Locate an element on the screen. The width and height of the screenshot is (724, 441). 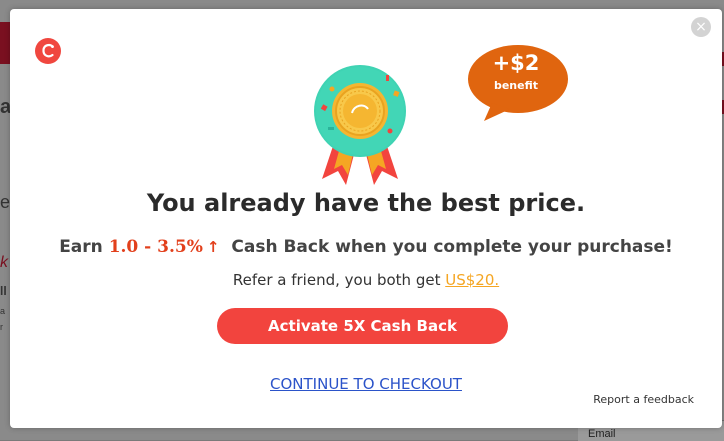
best-price-medal-icon is located at coordinates (360, 125).